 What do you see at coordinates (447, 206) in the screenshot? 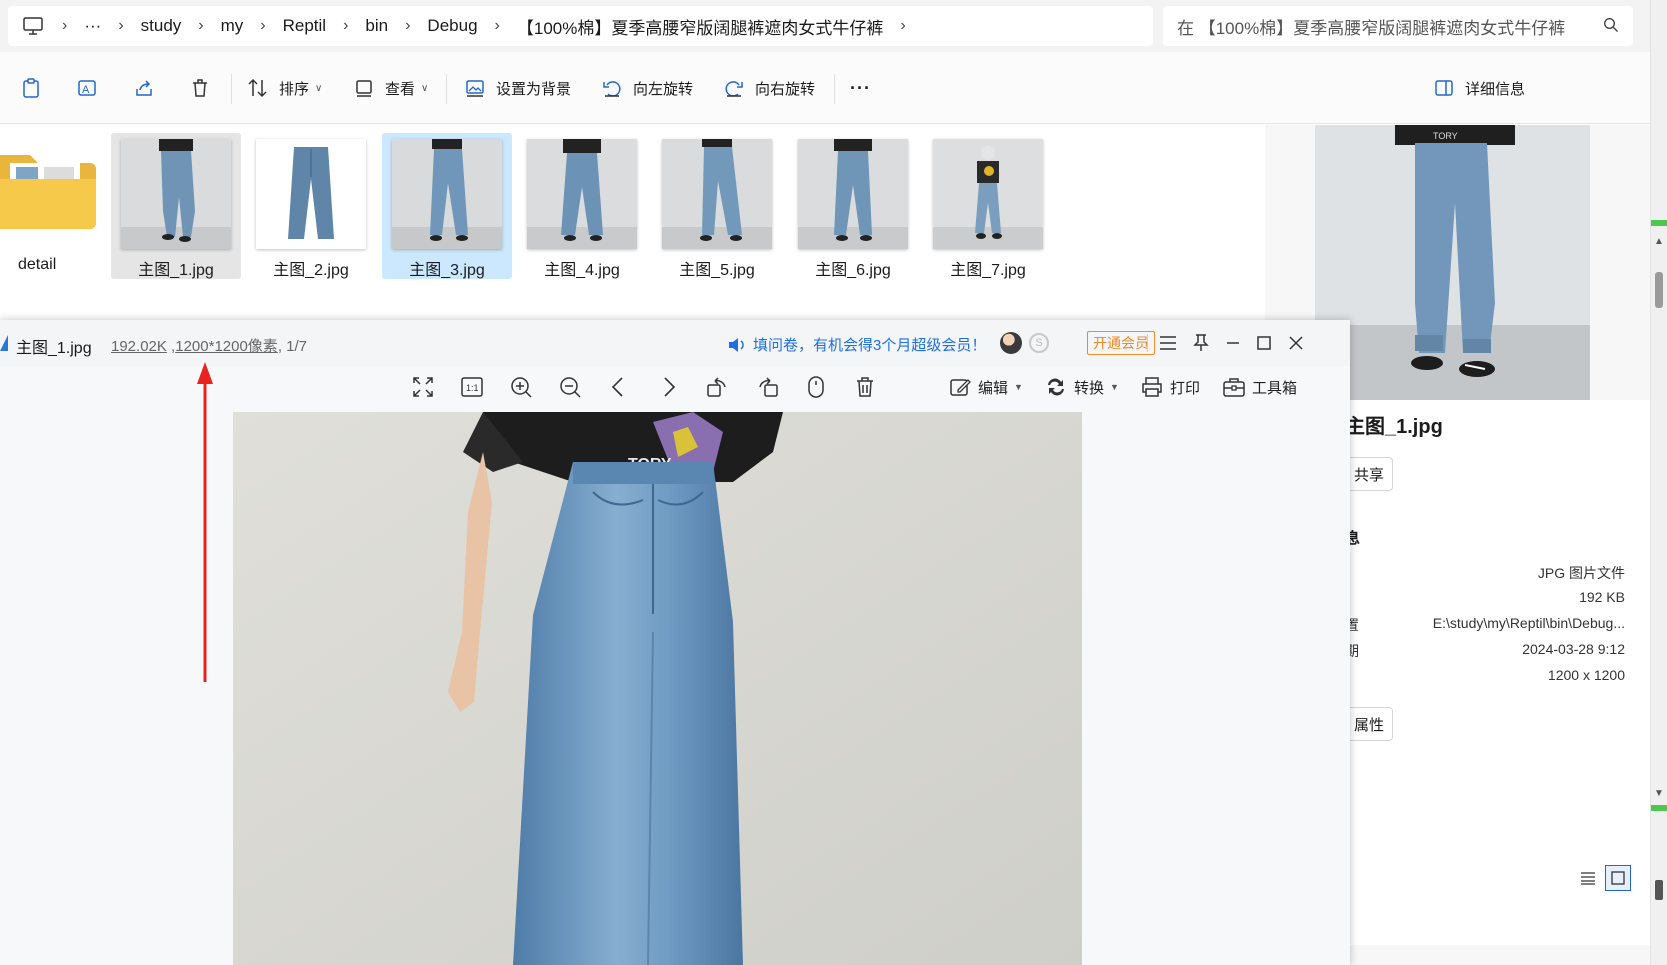
I see `file-item-3: 主图_3.jpg` at bounding box center [447, 206].